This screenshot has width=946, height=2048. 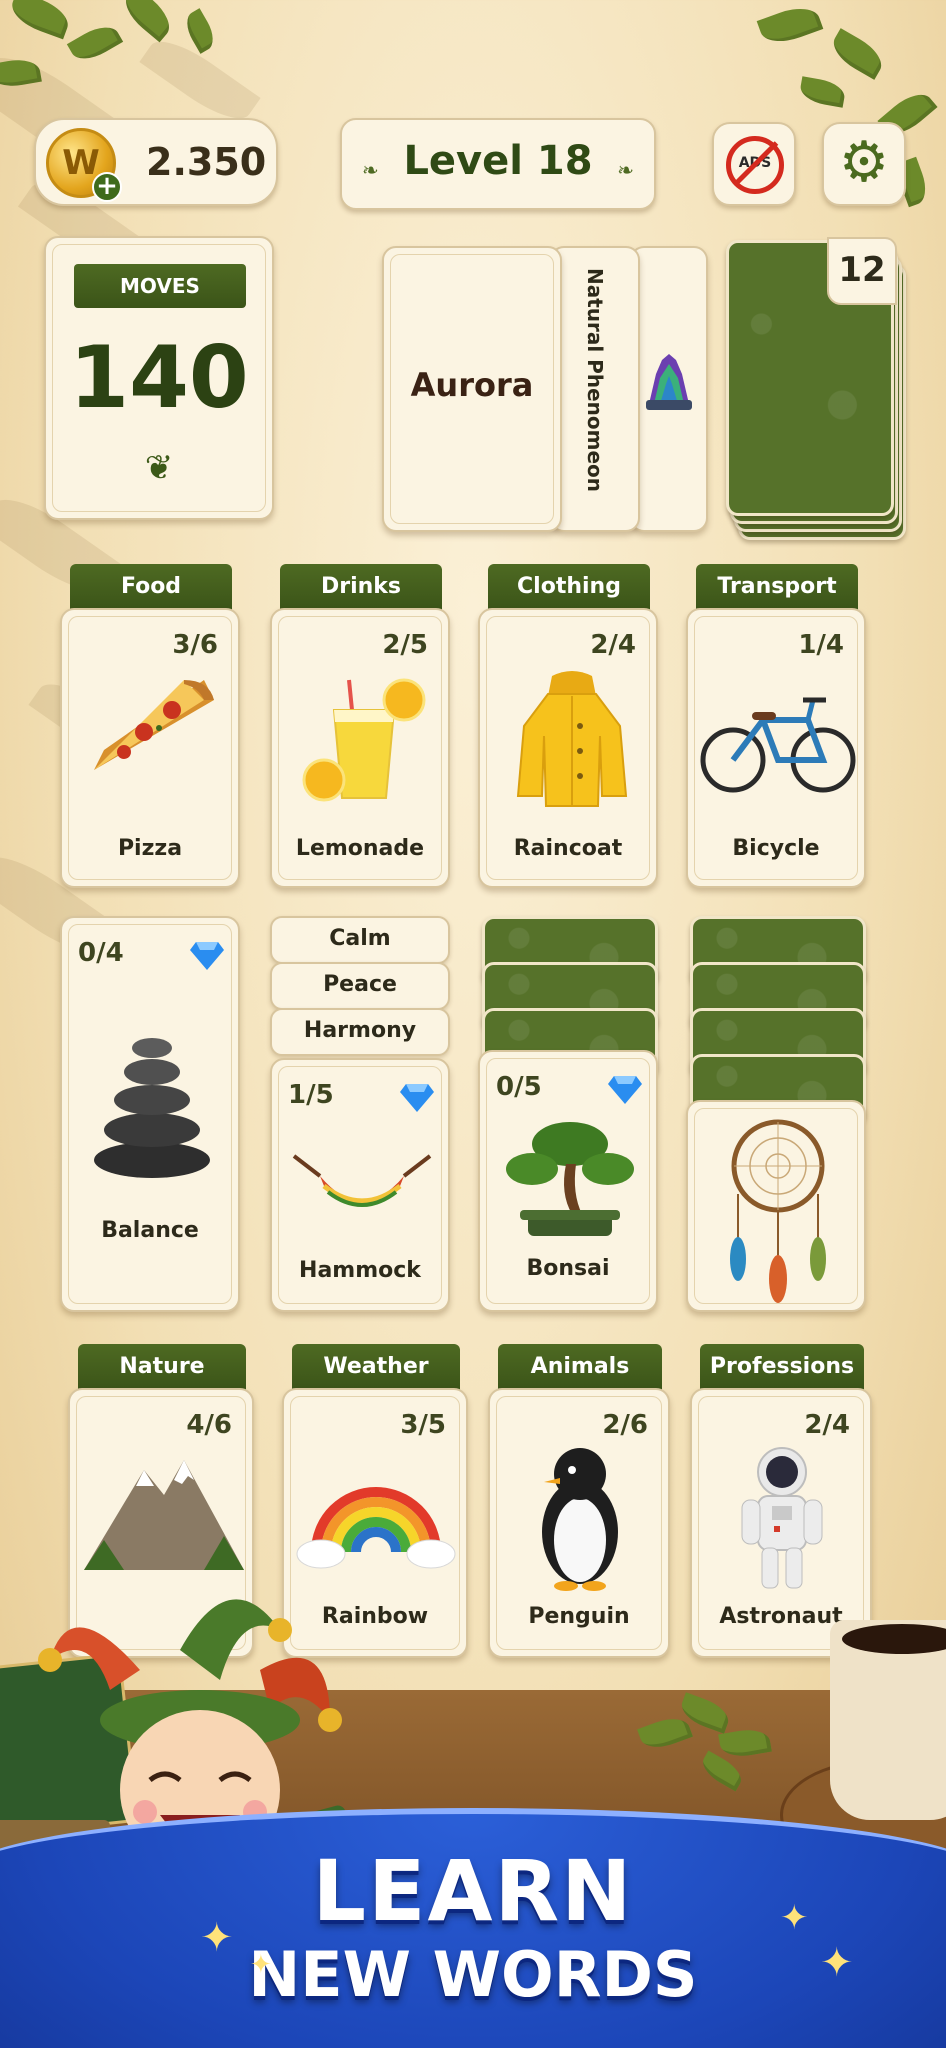 What do you see at coordinates (152, 1110) in the screenshot?
I see `stones-icon` at bounding box center [152, 1110].